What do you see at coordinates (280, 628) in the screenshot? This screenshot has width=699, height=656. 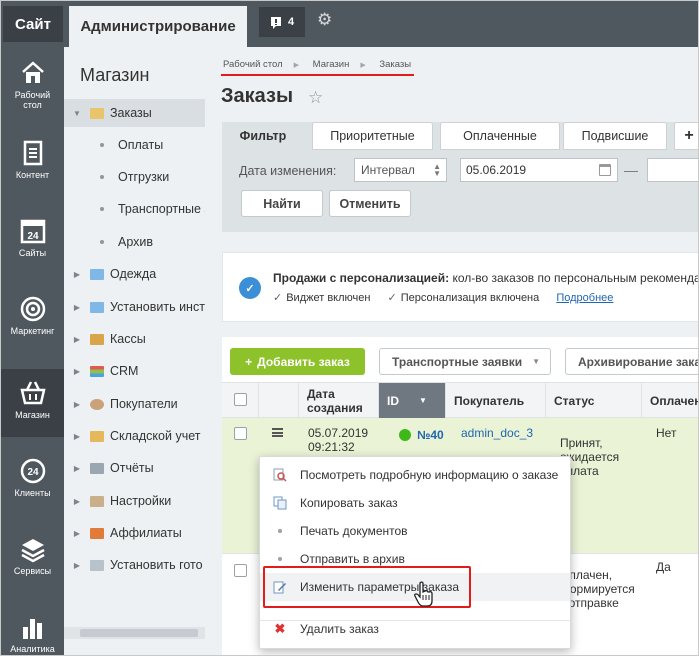 I see `delete-icon: ✖` at bounding box center [280, 628].